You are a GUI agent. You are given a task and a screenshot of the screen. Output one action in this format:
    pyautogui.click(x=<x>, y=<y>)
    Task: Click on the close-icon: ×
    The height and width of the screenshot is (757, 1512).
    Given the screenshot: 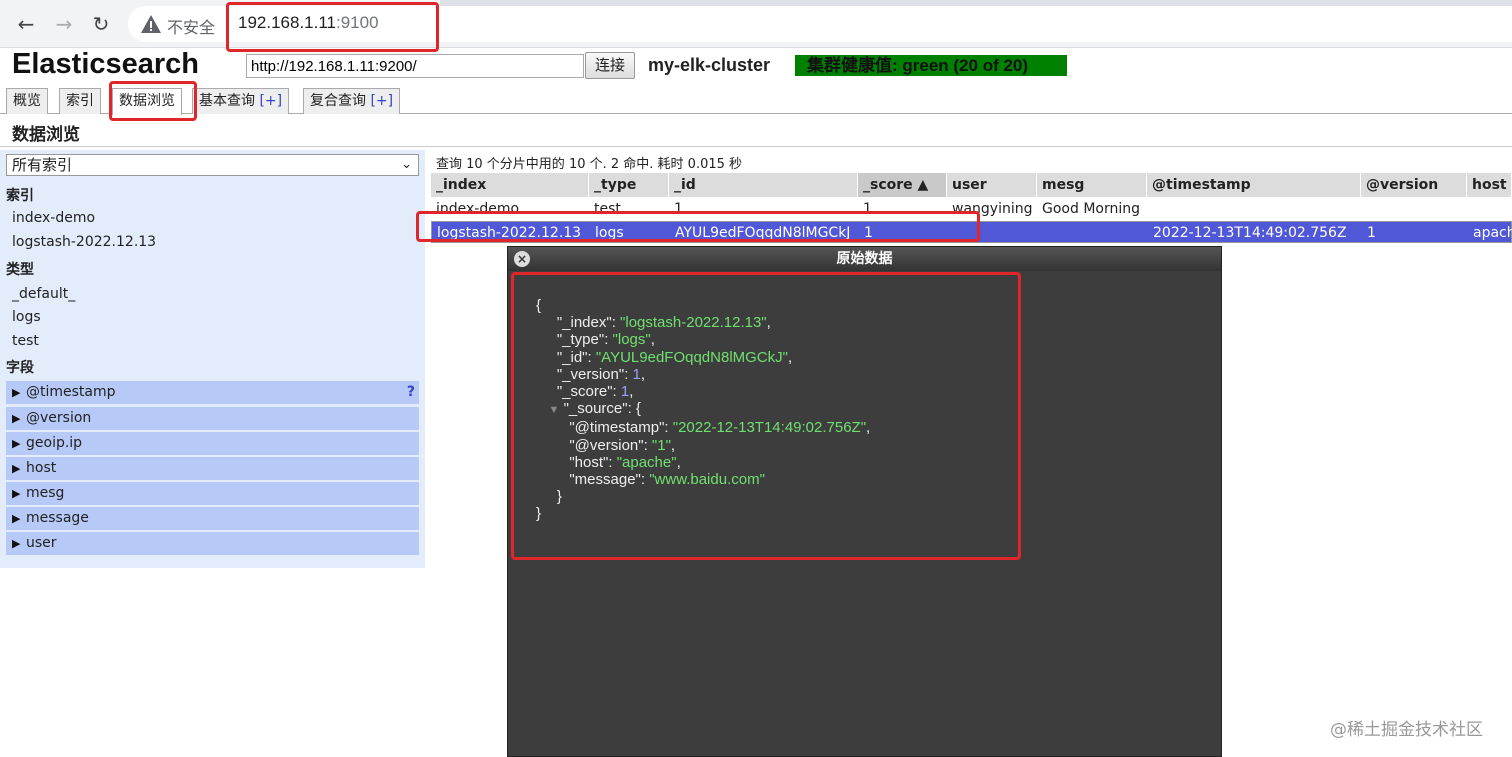 What is the action you would take?
    pyautogui.click(x=522, y=259)
    